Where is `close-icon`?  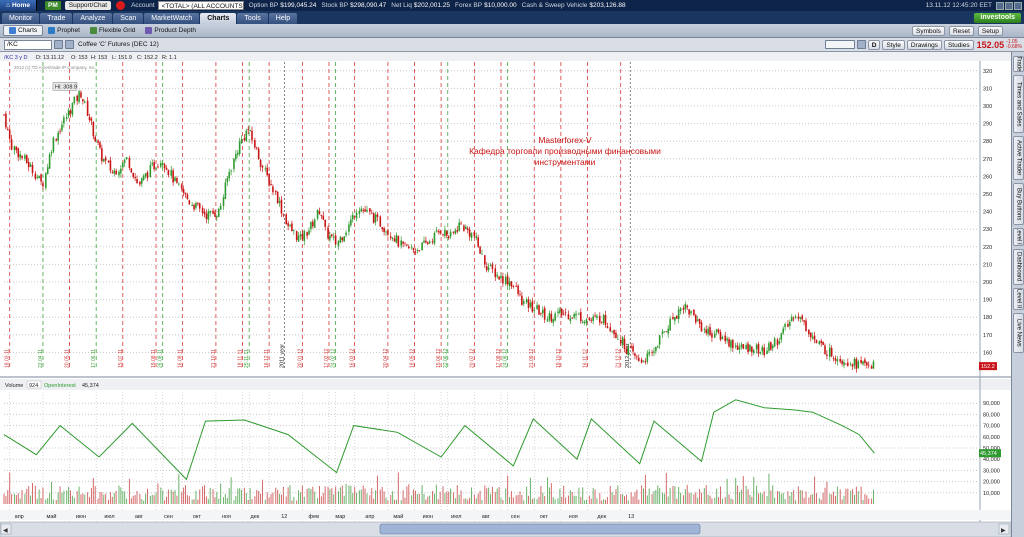 close-icon is located at coordinates (1018, 5).